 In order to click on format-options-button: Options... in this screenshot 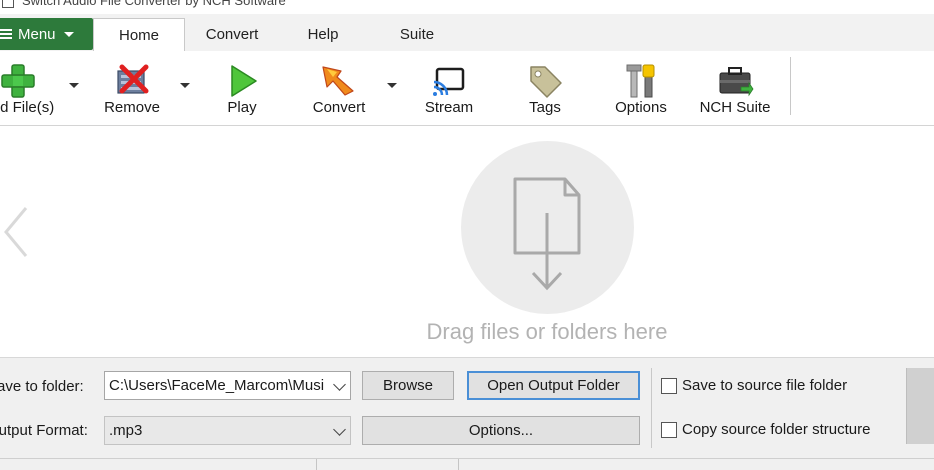, I will do `click(501, 430)`.